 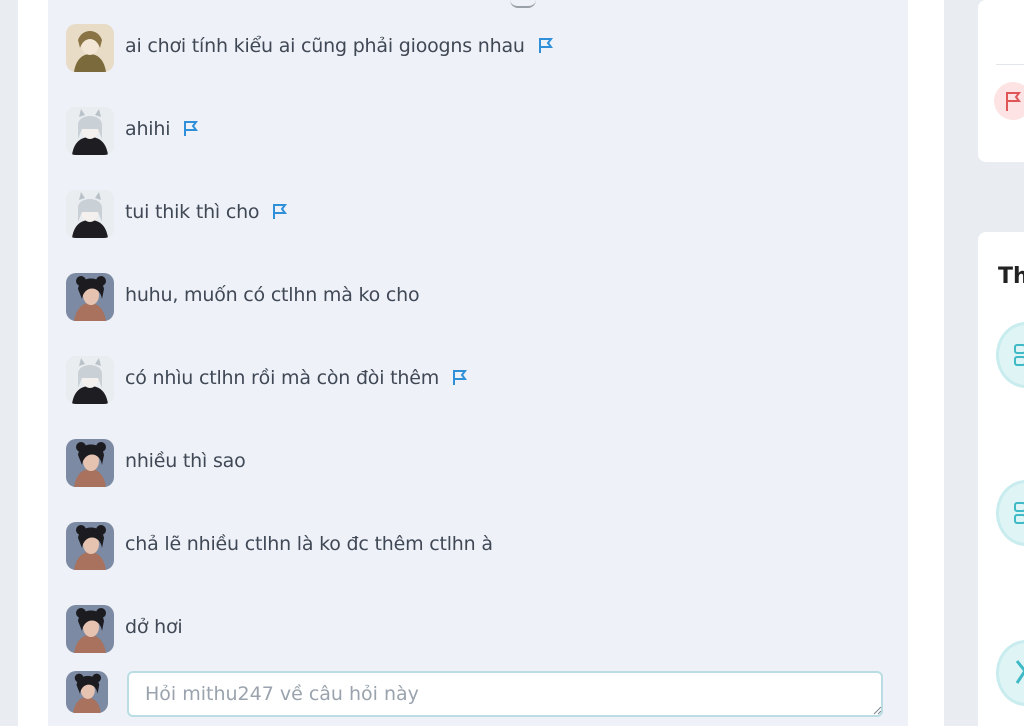 What do you see at coordinates (309, 544) in the screenshot?
I see `comment-text: chả lẽ nhiều ctlhn là ko đc thêm ctlhn à` at bounding box center [309, 544].